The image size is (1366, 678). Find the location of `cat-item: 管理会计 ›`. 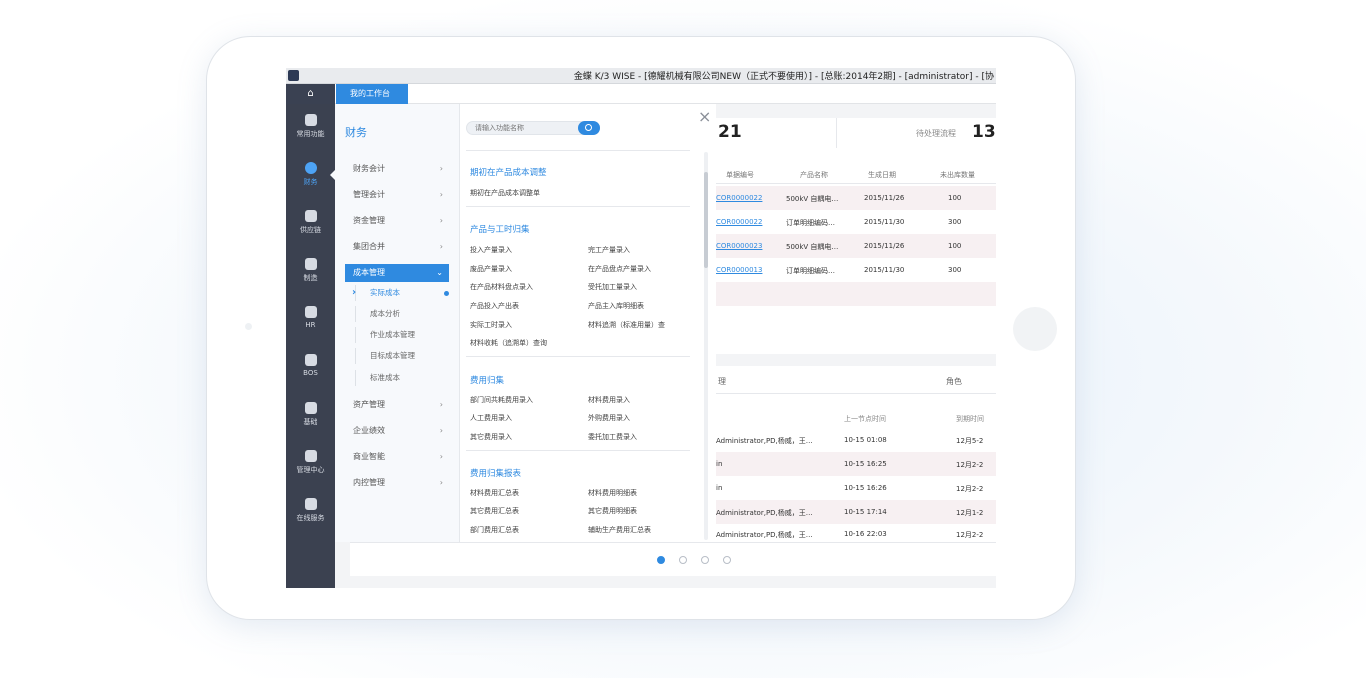

cat-item: 管理会计 › is located at coordinates (397, 195).